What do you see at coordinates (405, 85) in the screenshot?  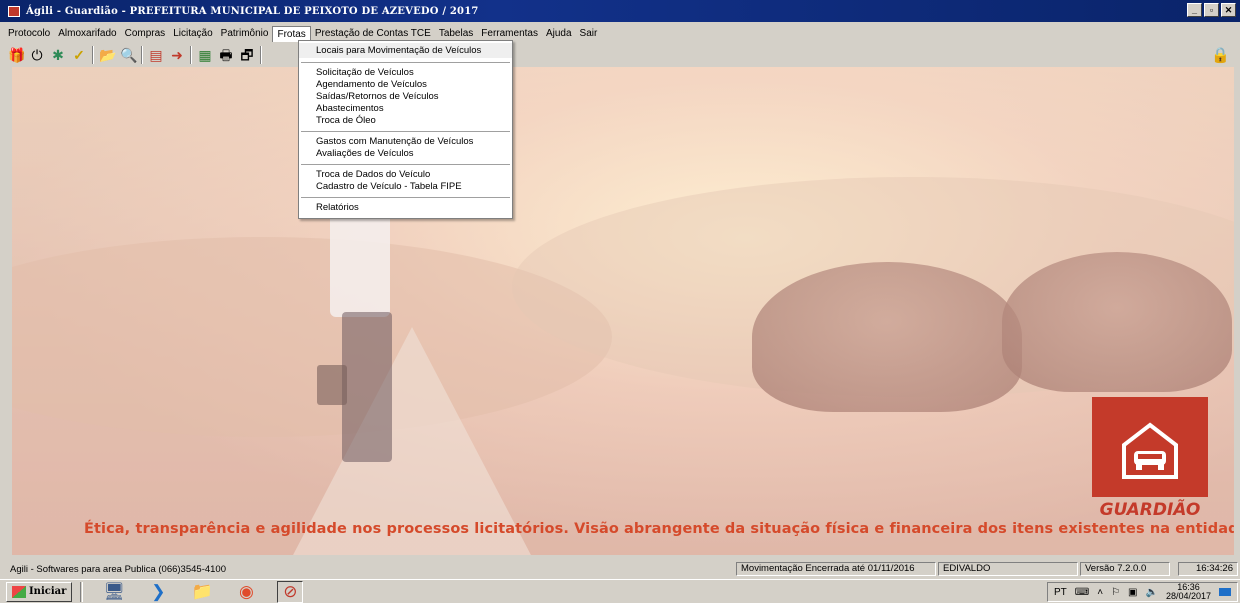 I see `menuitem-agendamento: Agendamento de Veículos` at bounding box center [405, 85].